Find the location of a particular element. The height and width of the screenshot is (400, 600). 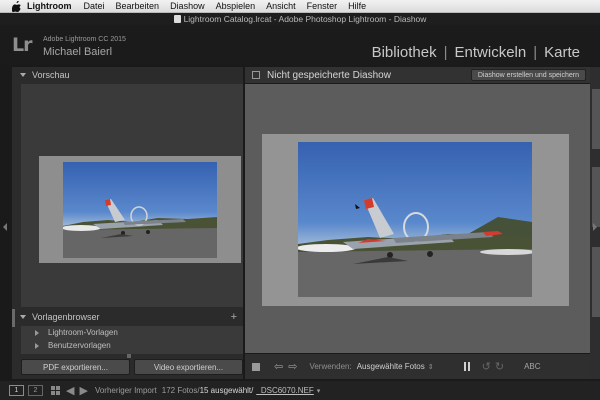

preview-photo is located at coordinates (140, 210).